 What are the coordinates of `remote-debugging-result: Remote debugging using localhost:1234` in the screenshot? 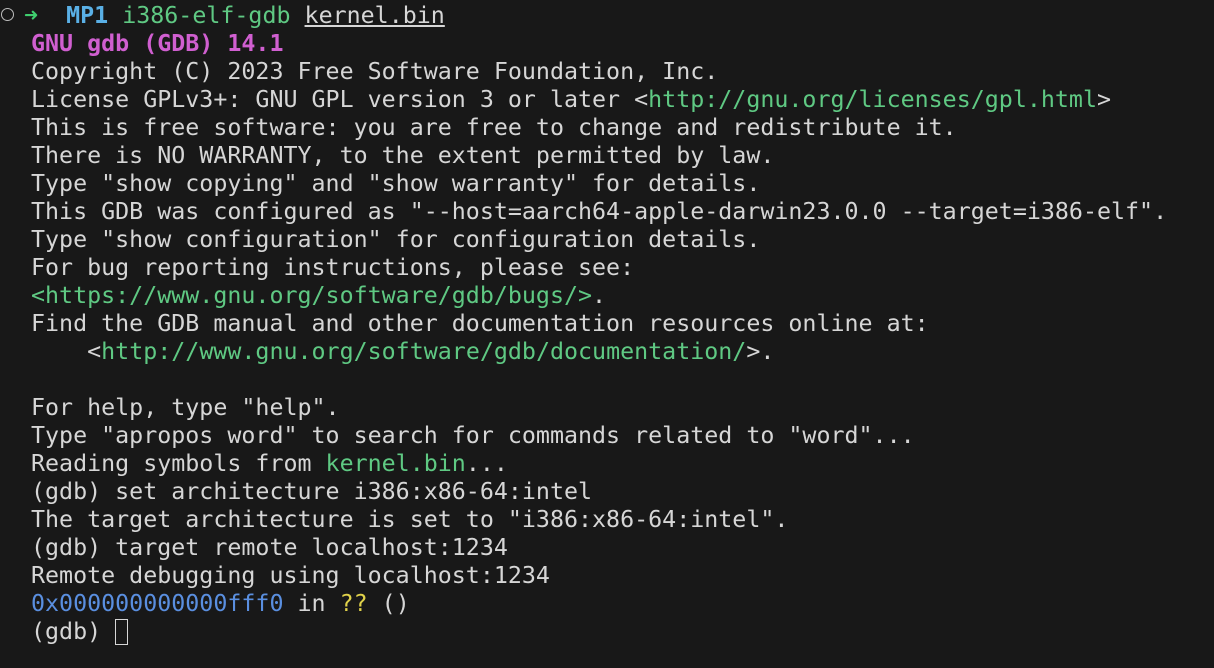 It's located at (290, 575).